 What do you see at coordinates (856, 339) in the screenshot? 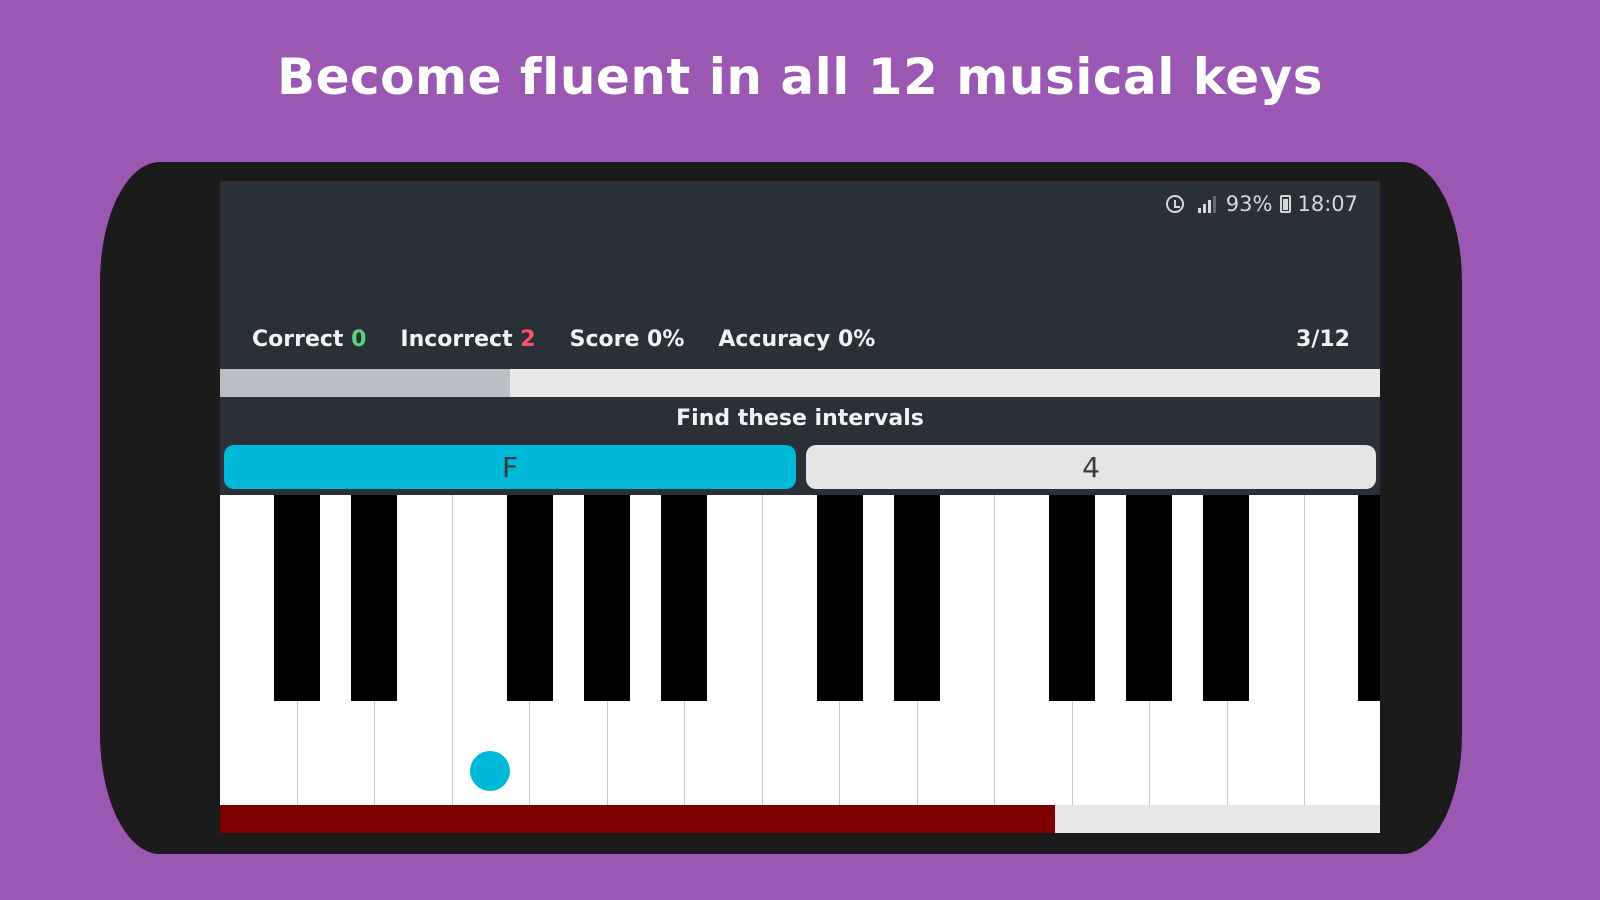
I see `accuracy-value: 0%` at bounding box center [856, 339].